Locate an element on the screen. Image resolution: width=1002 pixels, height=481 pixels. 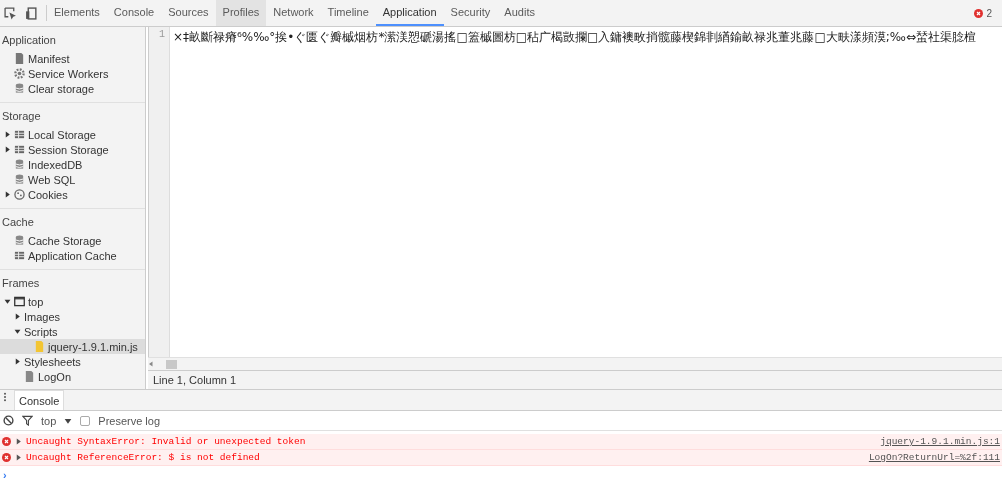
dropdown-caret-icon is located at coordinates (68, 420).